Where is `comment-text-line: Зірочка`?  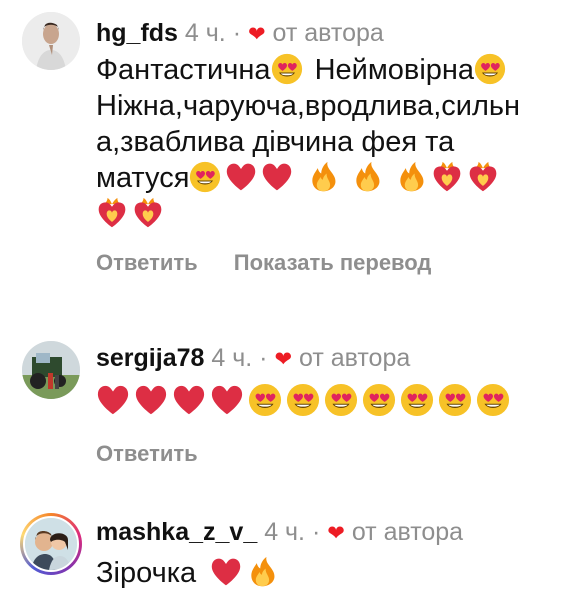
comment-text-line: Зірочка is located at coordinates (146, 573).